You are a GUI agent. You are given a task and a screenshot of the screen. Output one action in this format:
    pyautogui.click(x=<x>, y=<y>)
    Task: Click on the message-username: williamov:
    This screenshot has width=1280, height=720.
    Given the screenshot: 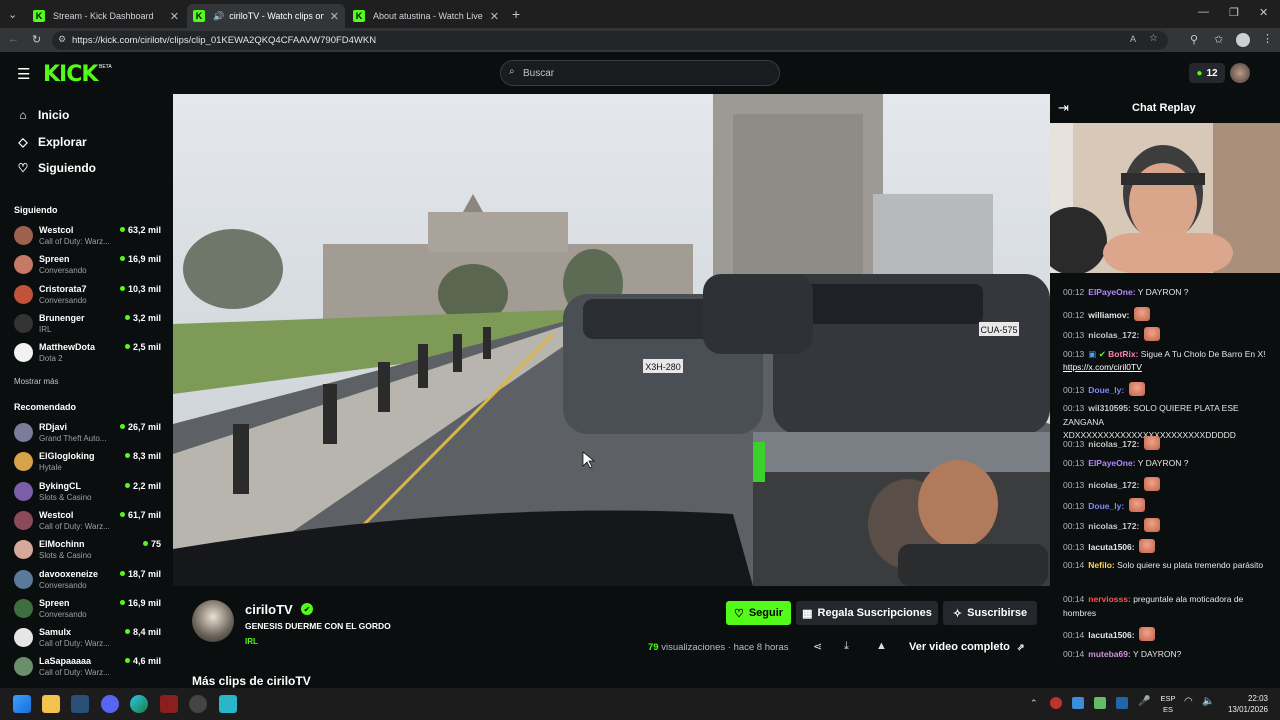 What is the action you would take?
    pyautogui.click(x=1108, y=315)
    